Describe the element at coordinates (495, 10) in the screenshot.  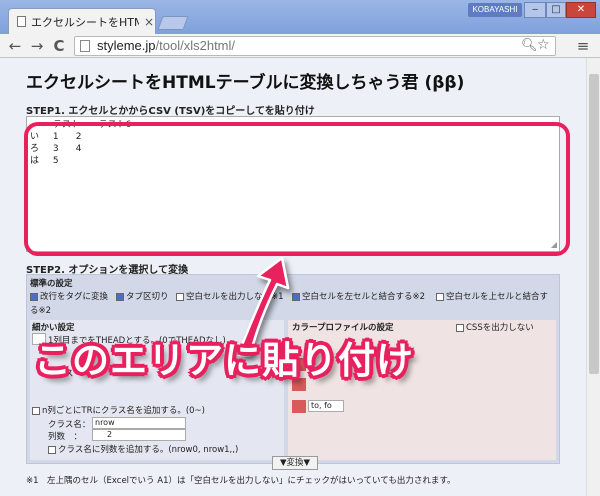
I see `profile-badge: KOBAYASHI` at that location.